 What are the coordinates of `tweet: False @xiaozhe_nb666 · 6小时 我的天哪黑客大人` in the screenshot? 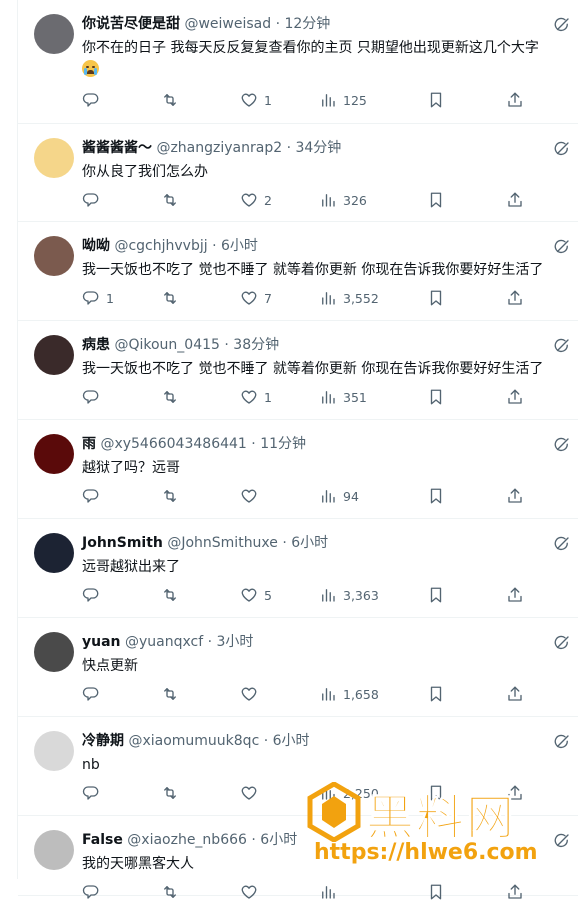 It's located at (298, 858).